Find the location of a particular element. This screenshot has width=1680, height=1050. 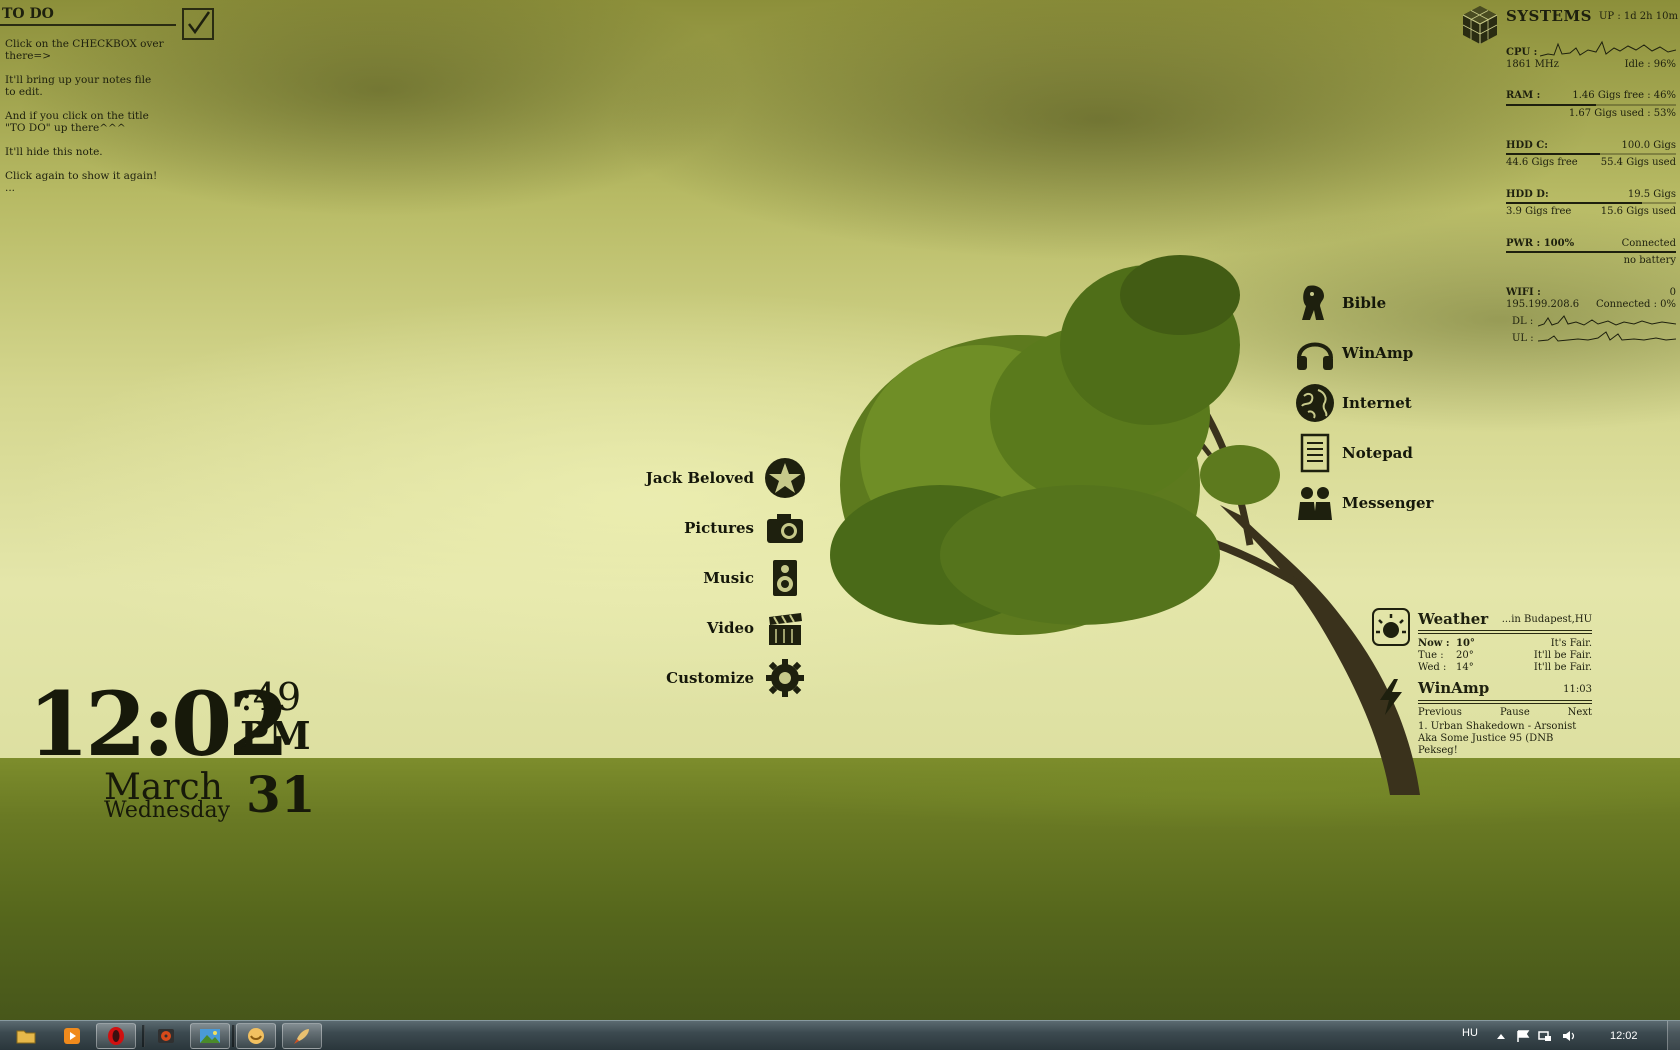

headphones-icon is located at coordinates (1315, 353).